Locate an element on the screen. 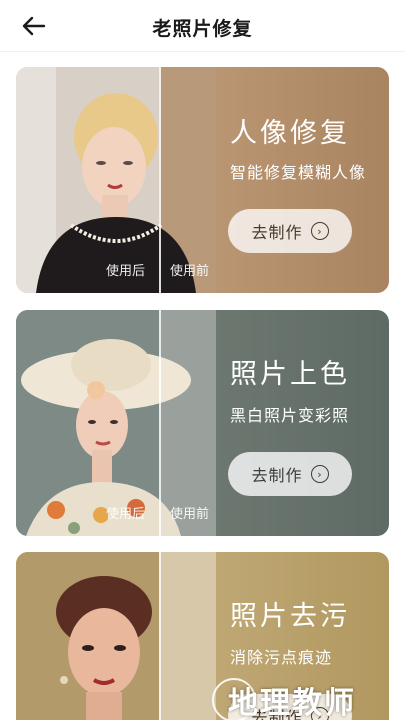  make-button-portrait: 去制作 › is located at coordinates (290, 231).